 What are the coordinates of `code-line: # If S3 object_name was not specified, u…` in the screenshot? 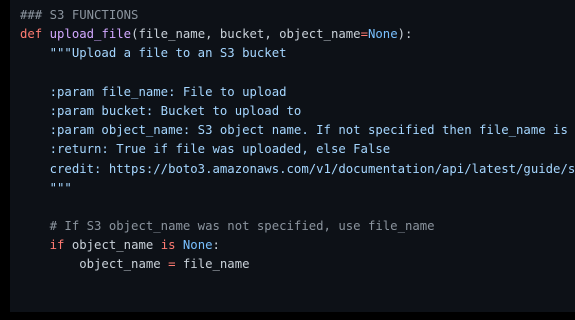 It's located at (297, 226).